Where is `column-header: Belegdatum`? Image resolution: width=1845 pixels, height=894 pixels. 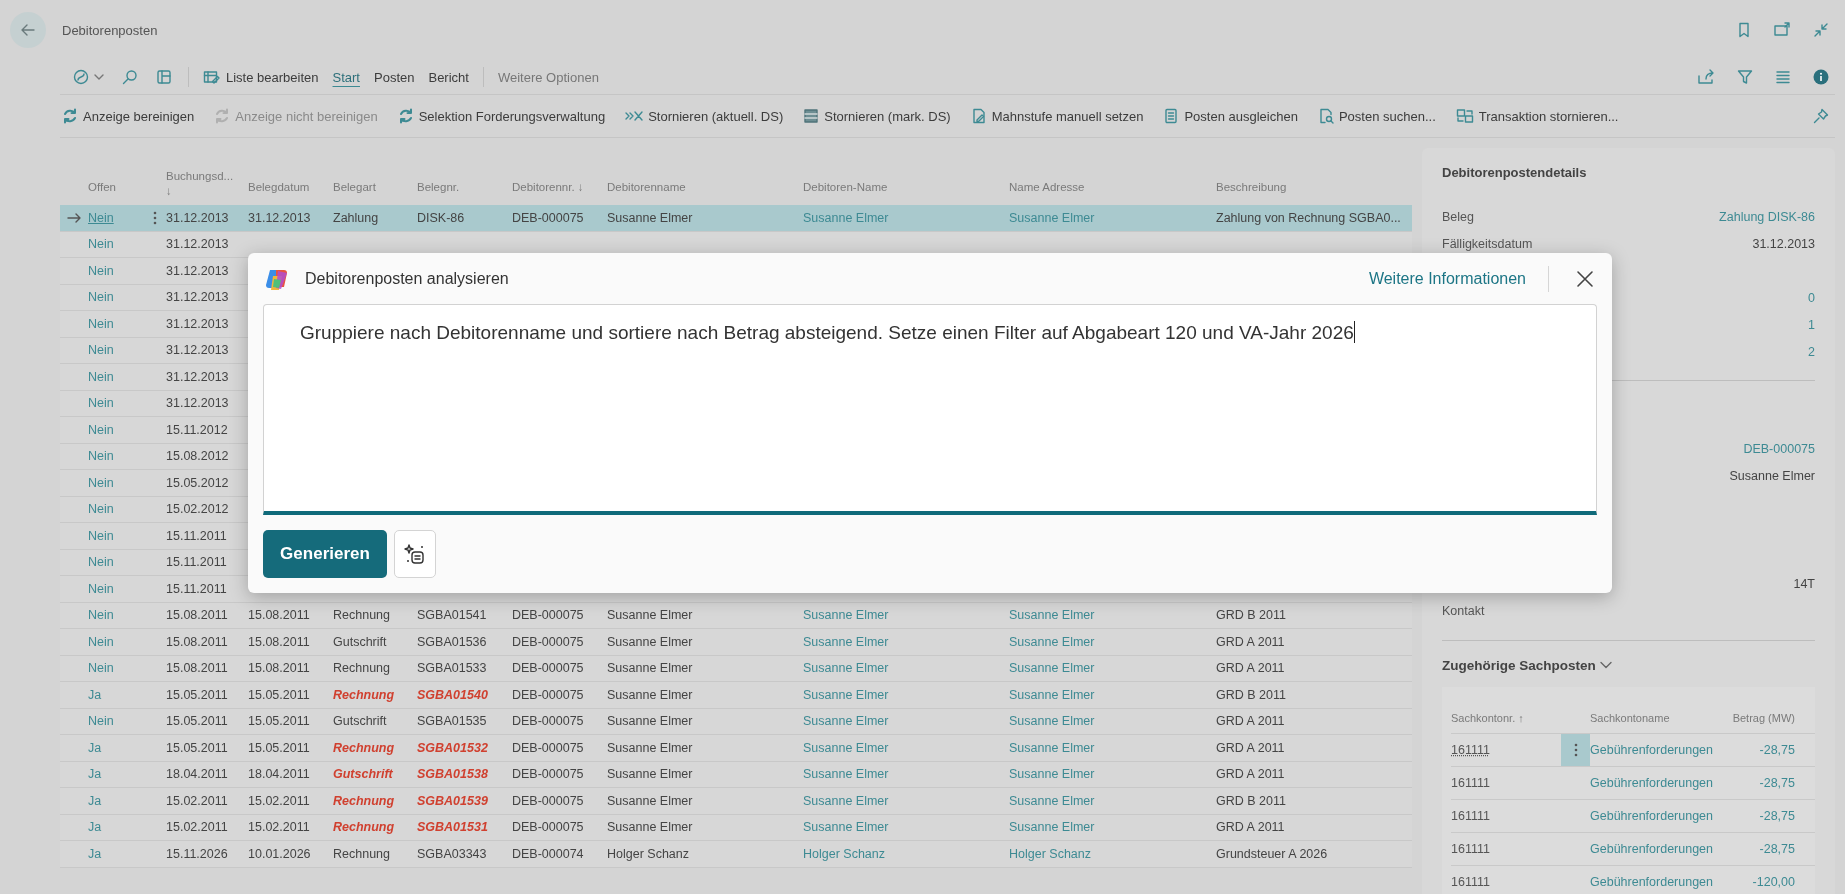
column-header: Belegdatum is located at coordinates (279, 187).